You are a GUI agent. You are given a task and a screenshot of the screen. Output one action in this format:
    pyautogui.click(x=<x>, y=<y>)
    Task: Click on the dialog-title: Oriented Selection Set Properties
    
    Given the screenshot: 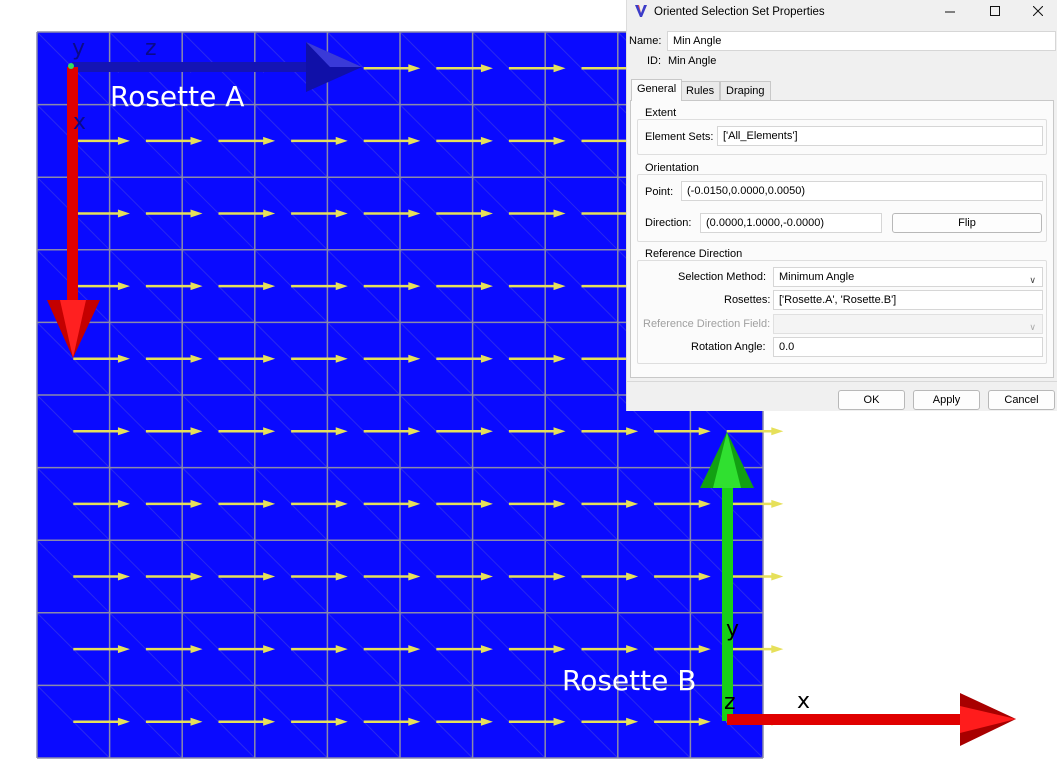 What is the action you would take?
    pyautogui.click(x=739, y=12)
    